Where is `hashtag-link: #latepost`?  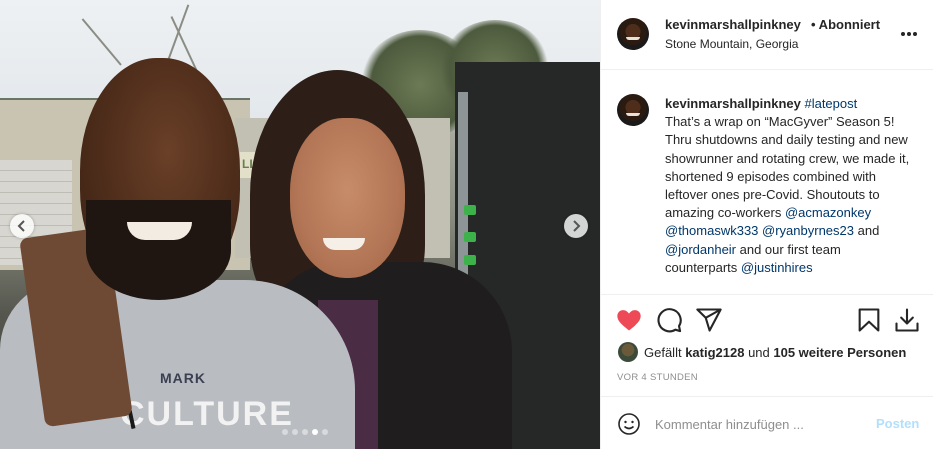 hashtag-link: #latepost is located at coordinates (830, 103).